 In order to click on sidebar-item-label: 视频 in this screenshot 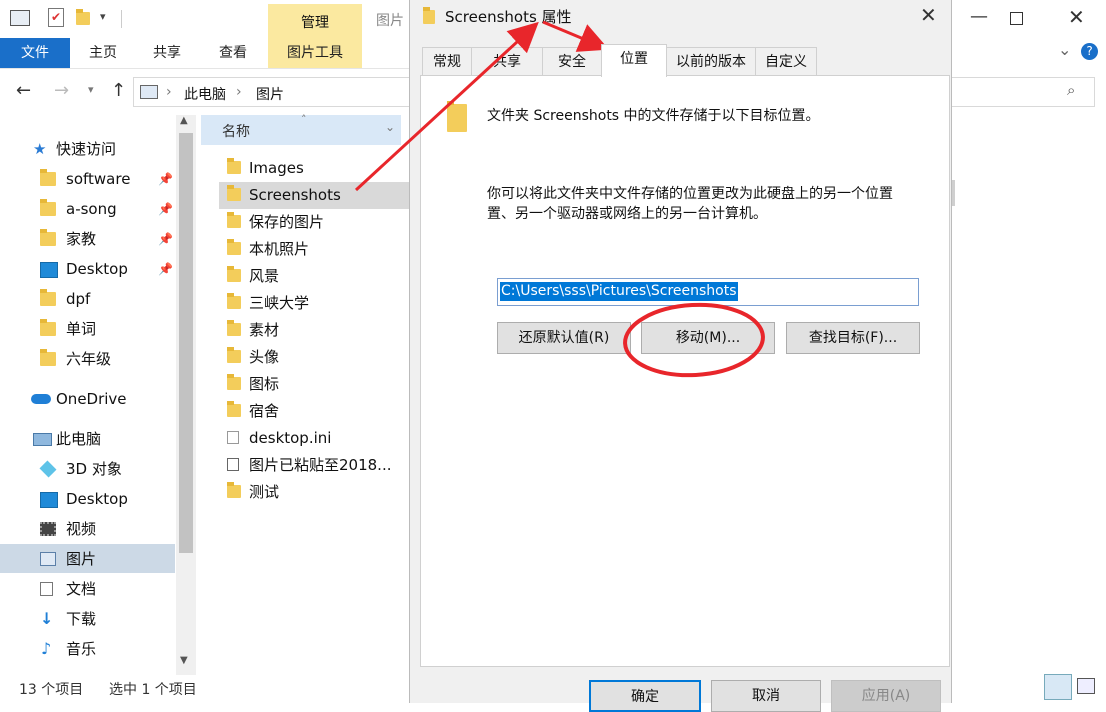, I will do `click(81, 529)`.